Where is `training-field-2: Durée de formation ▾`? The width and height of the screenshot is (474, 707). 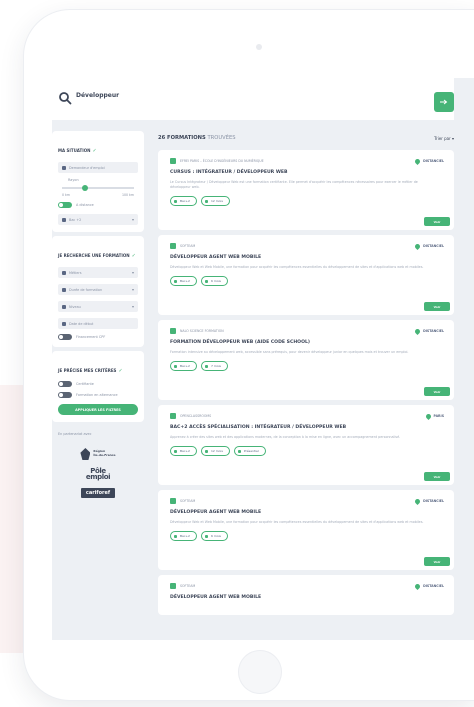
training-field-2: Durée de formation ▾ is located at coordinates (98, 289).